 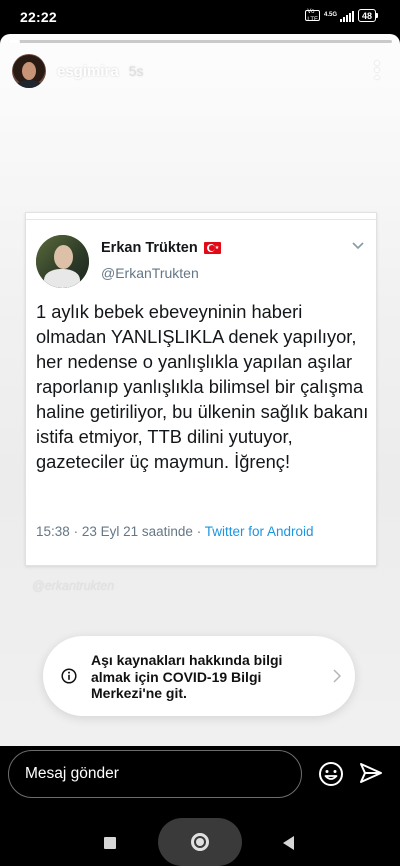 I want to click on status-icons: Vo LTE 4.5G 48, so click(x=341, y=15).